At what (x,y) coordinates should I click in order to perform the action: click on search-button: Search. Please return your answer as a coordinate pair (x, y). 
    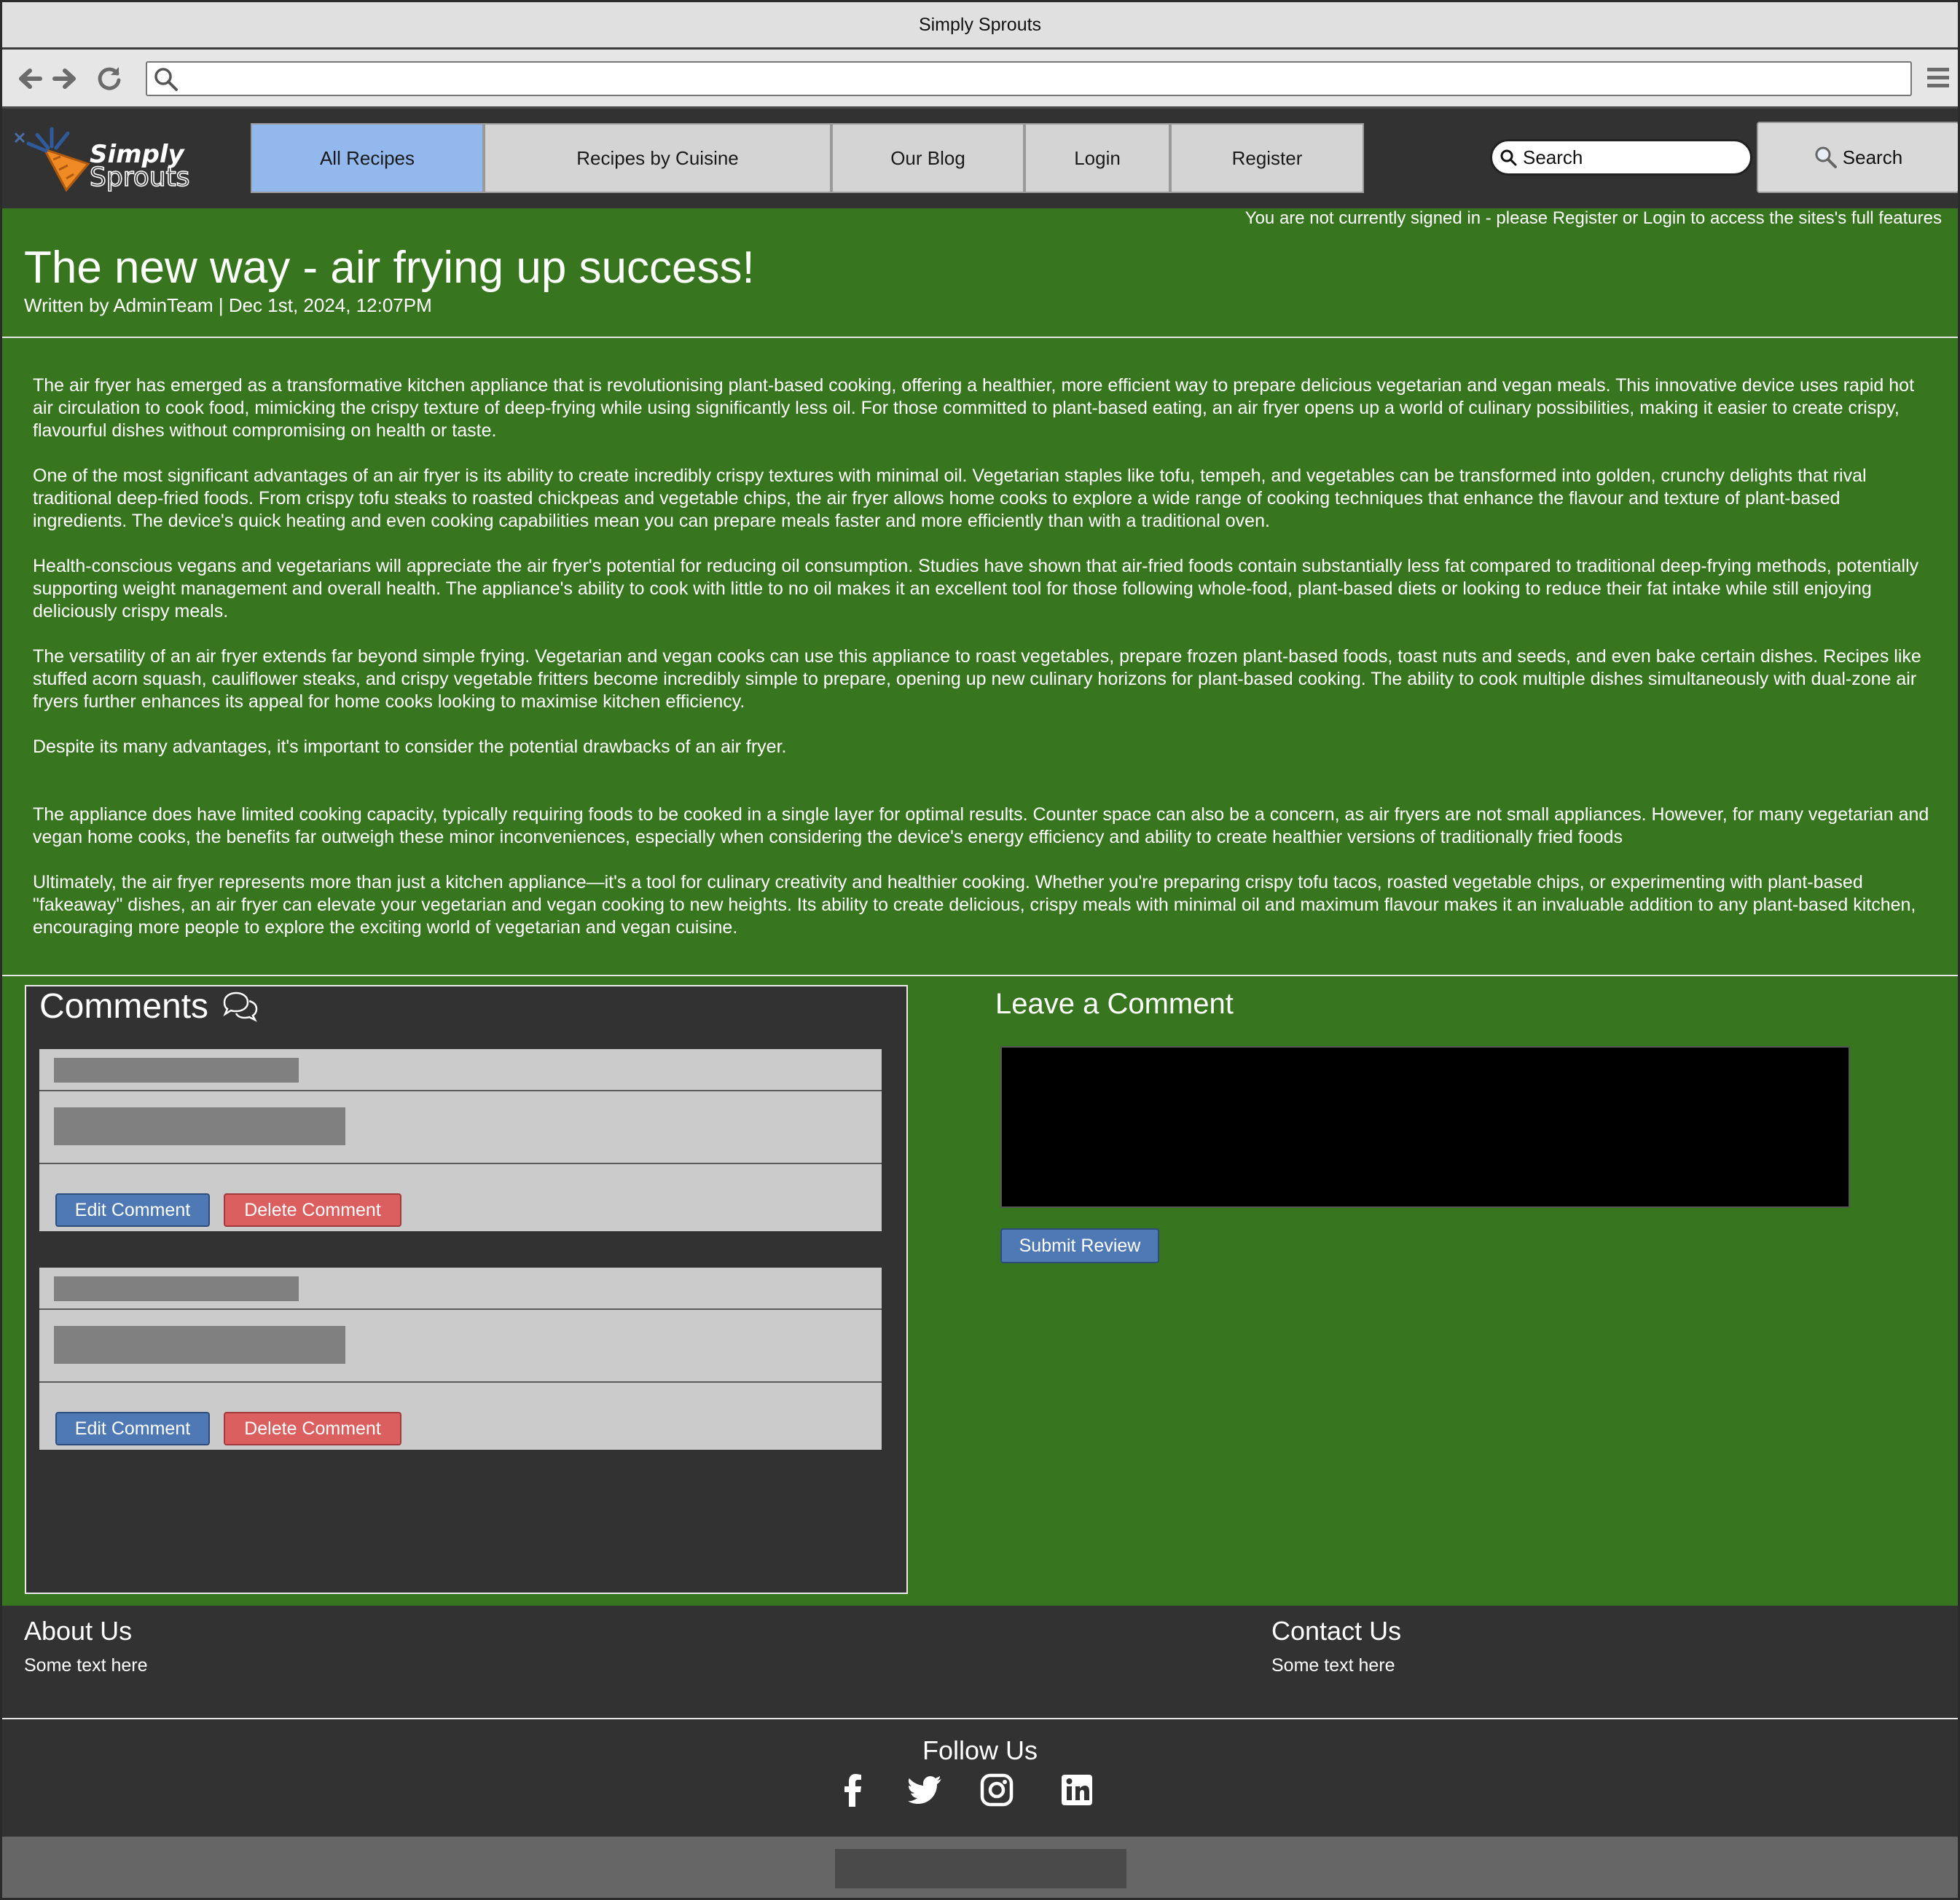
    Looking at the image, I should click on (1857, 157).